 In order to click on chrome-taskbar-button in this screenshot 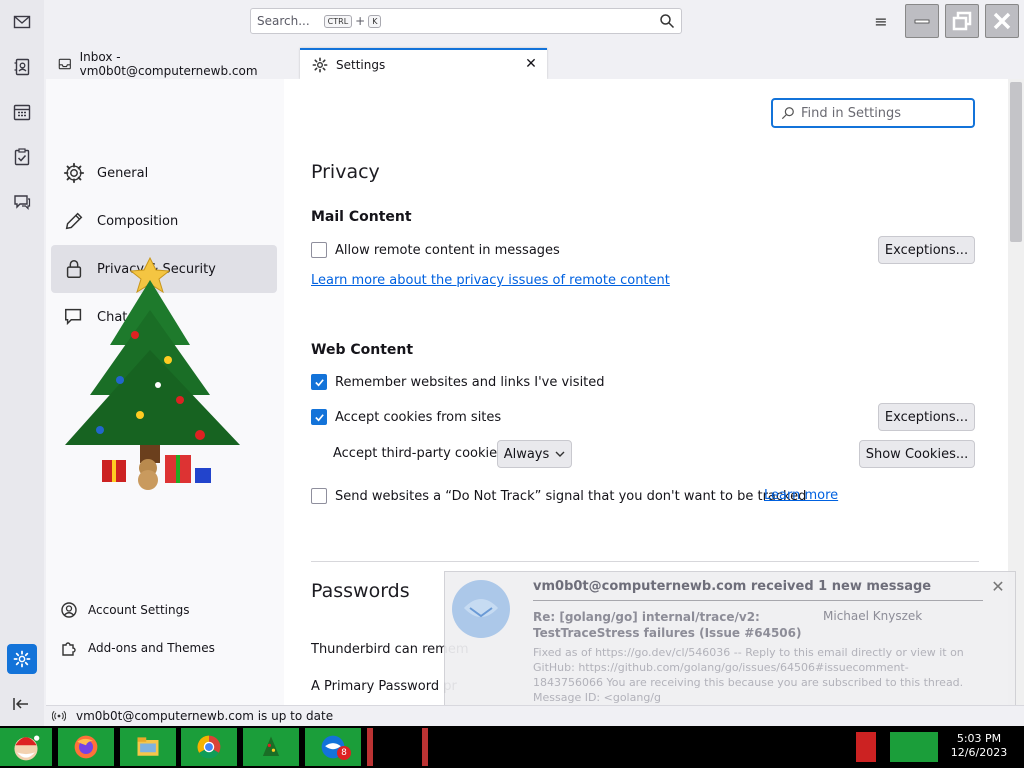, I will do `click(209, 747)`.